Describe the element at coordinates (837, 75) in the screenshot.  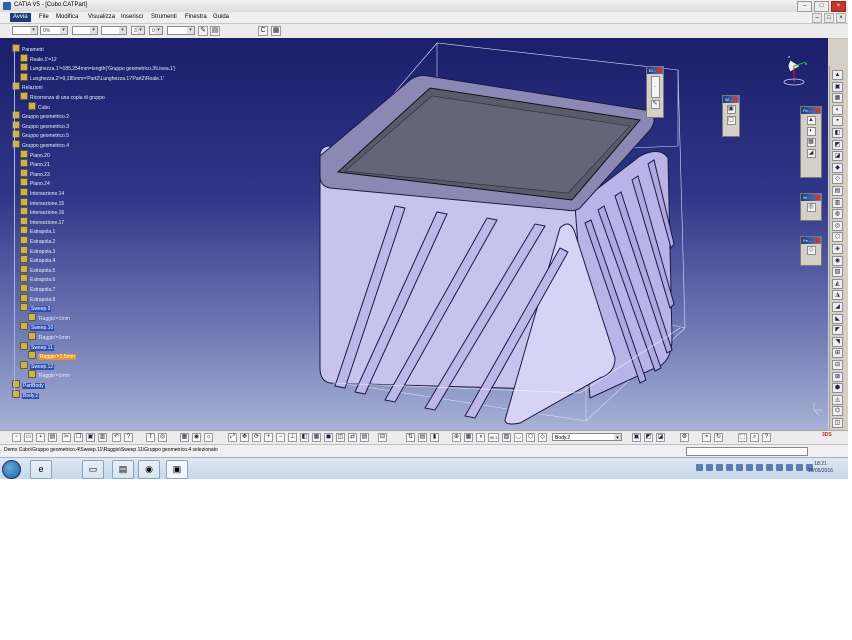
I see `right-toolbar-icon: ▲` at that location.